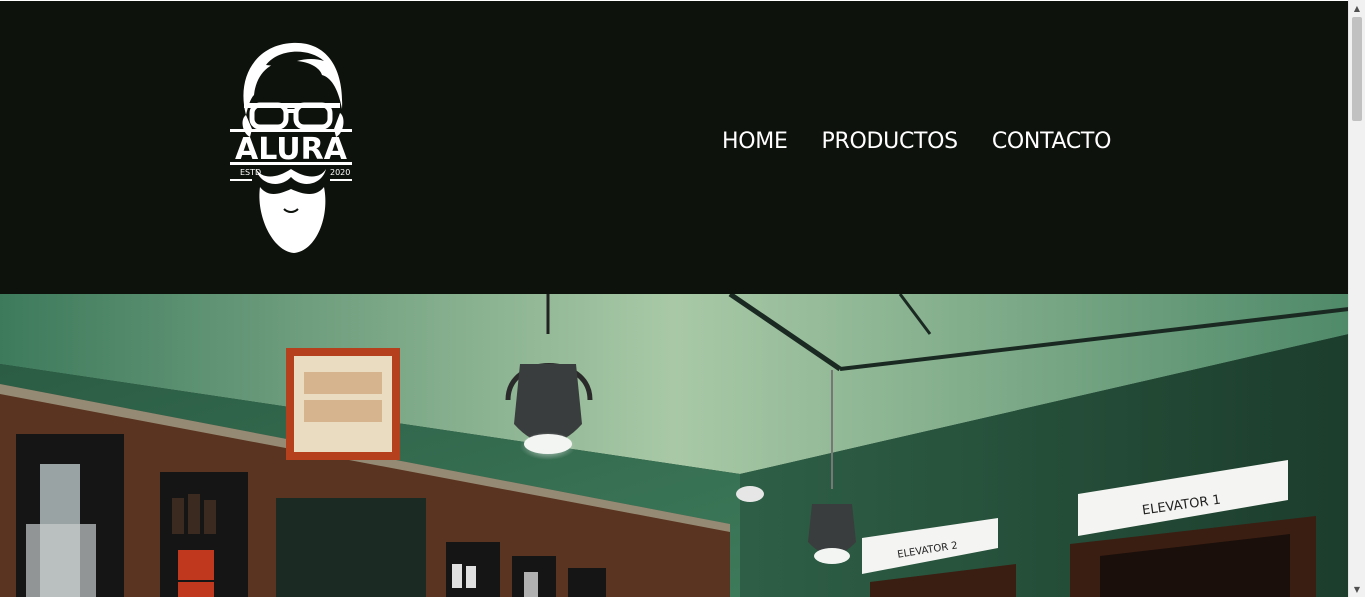 This screenshot has width=1365, height=597. What do you see at coordinates (1357, 8) in the screenshot?
I see `scroll-up-arrow-icon: ▲` at bounding box center [1357, 8].